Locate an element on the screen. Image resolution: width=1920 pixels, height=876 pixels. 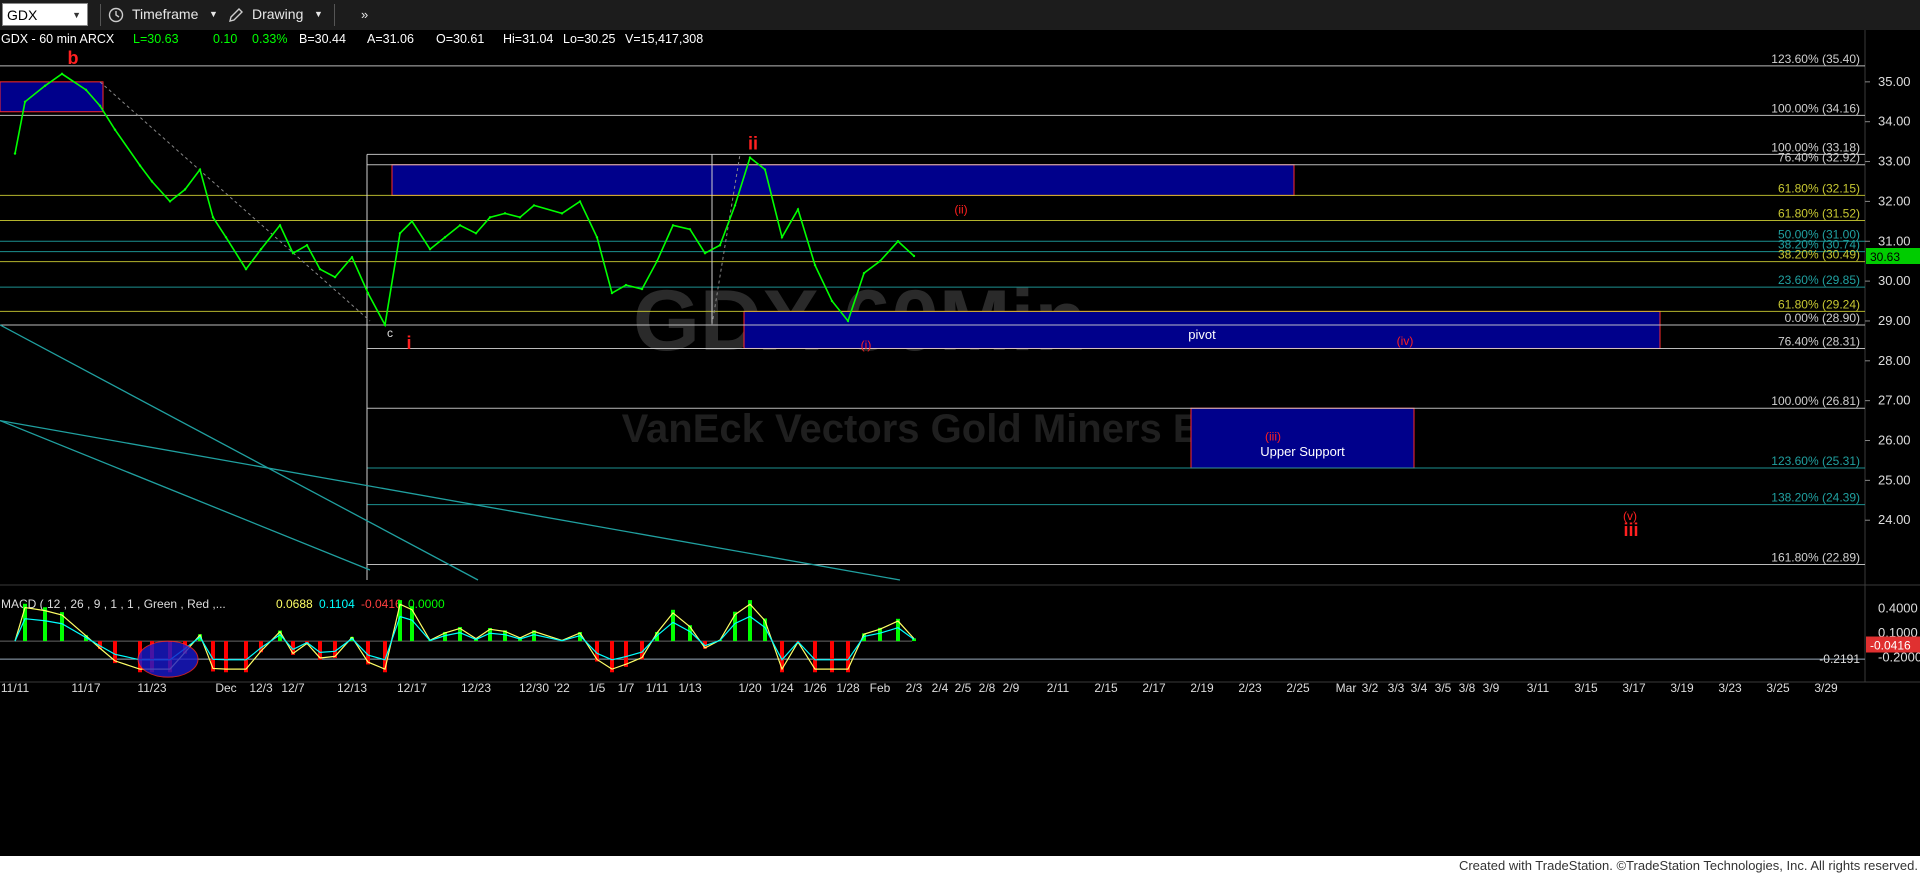
watermark-subtitle: VanEck Vectors Gold Miners ETF is located at coordinates (935, 429).